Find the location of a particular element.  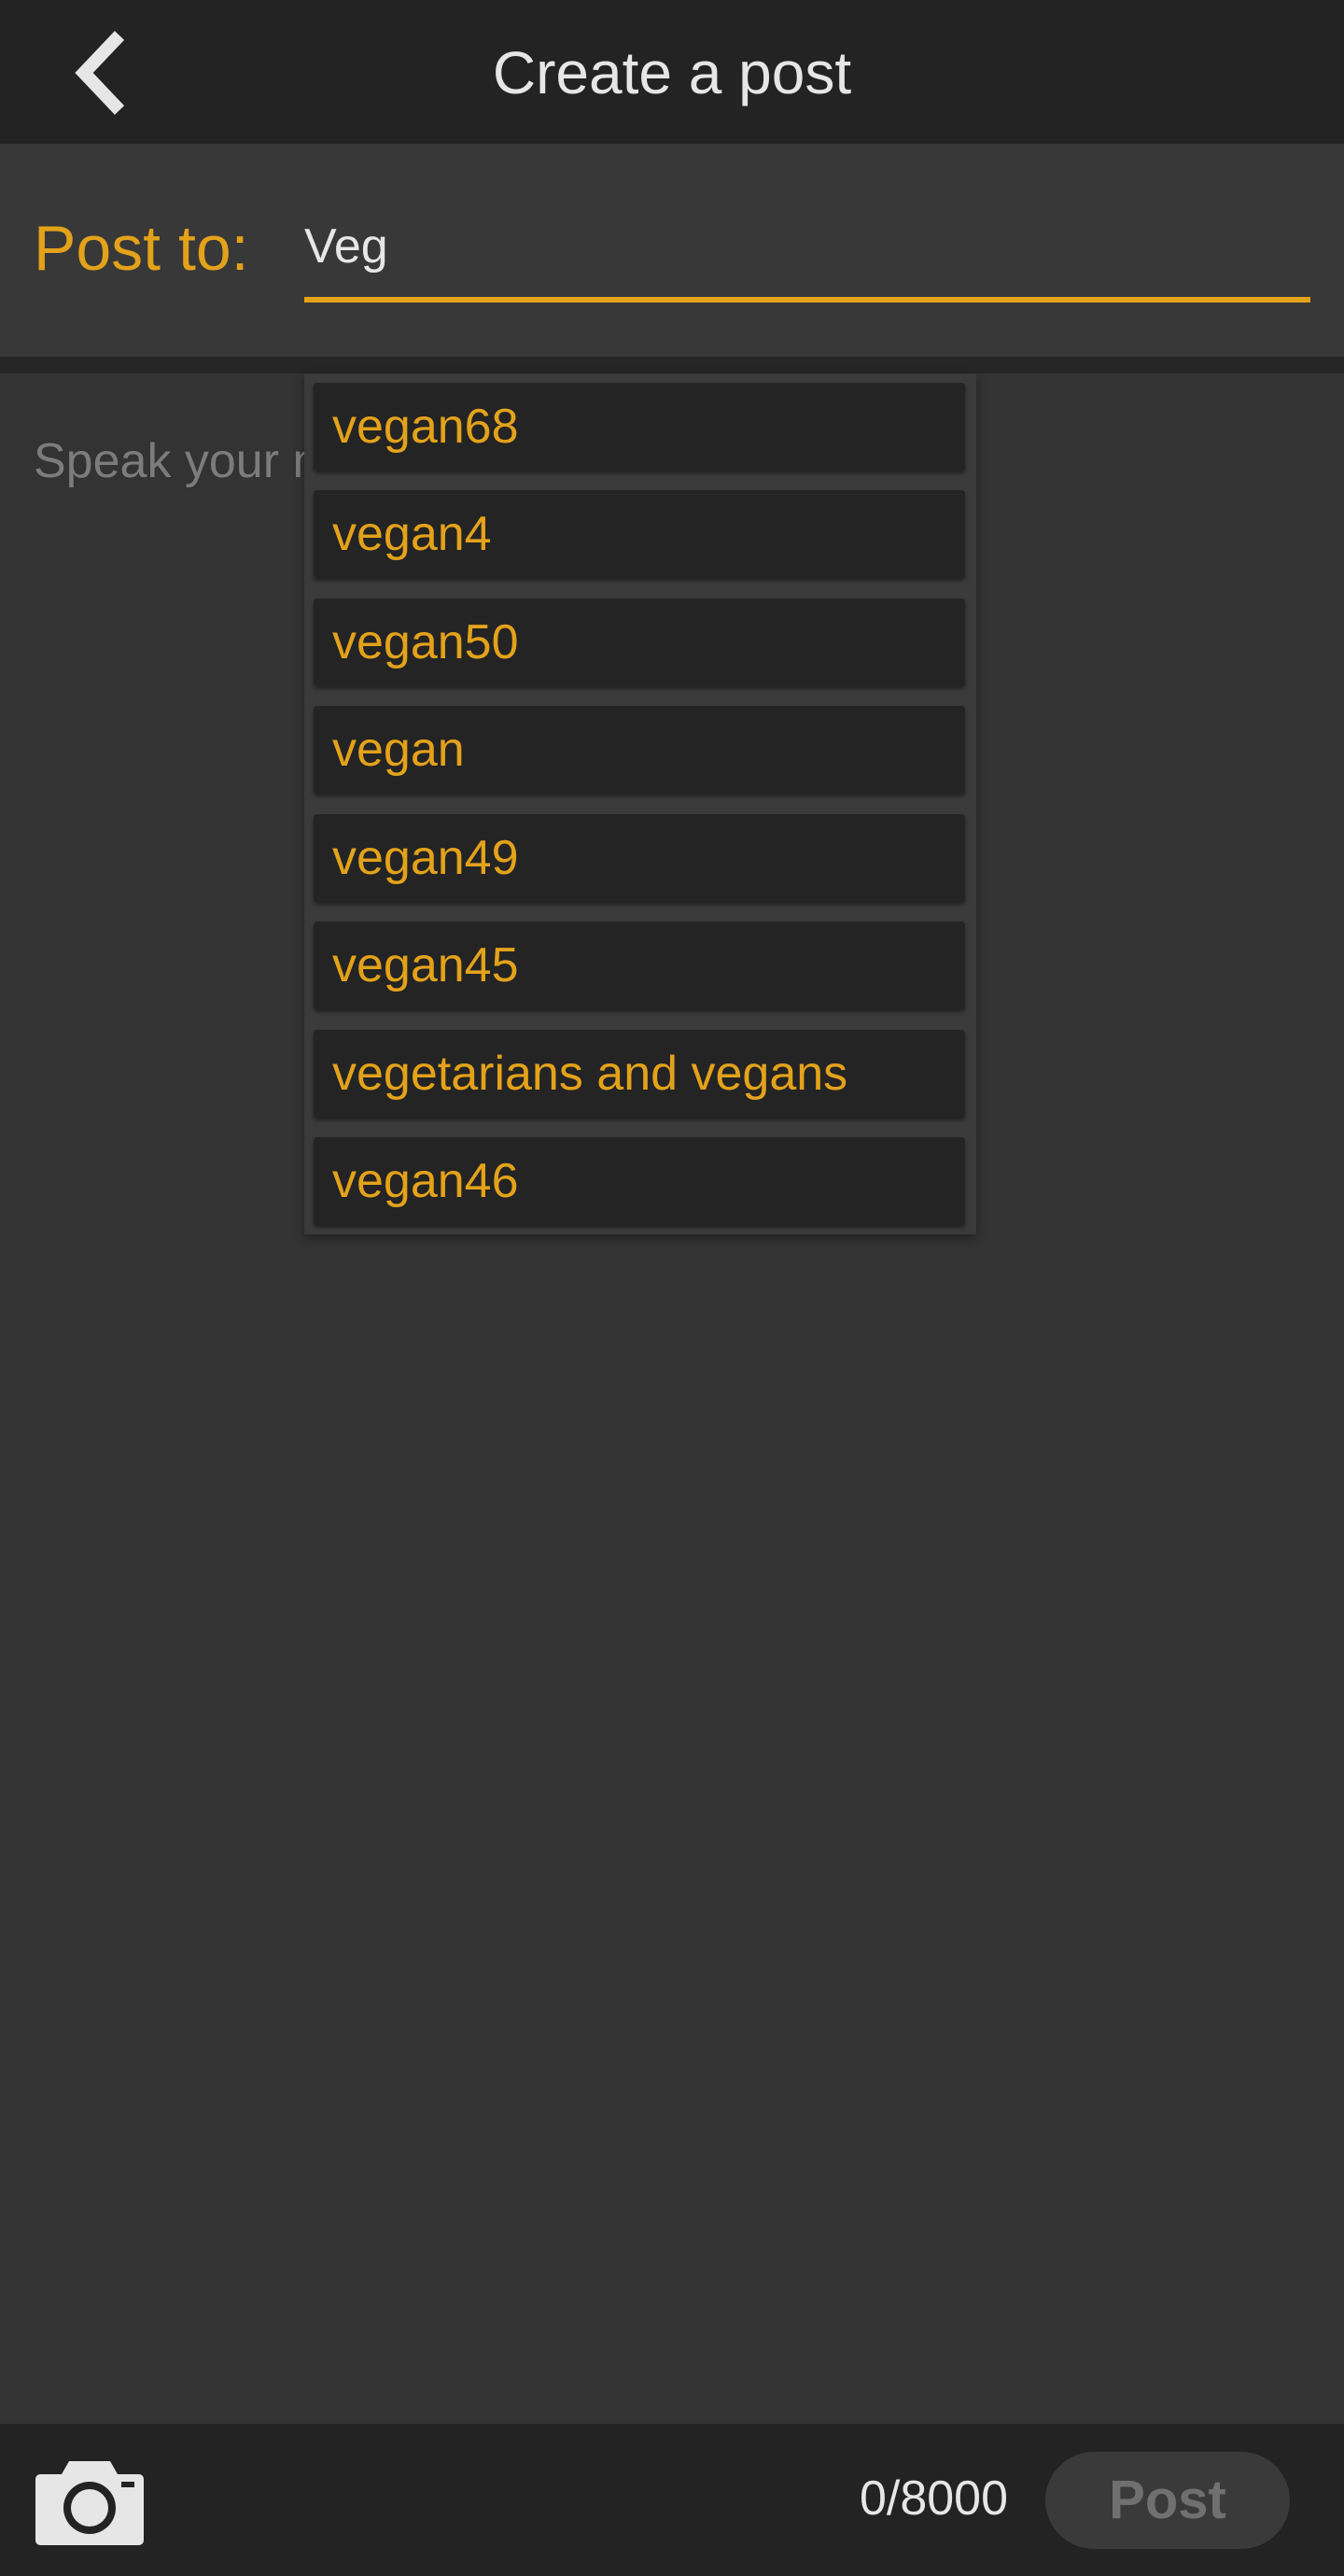

suggestion-item: vegetarians and vegans is located at coordinates (639, 1074).